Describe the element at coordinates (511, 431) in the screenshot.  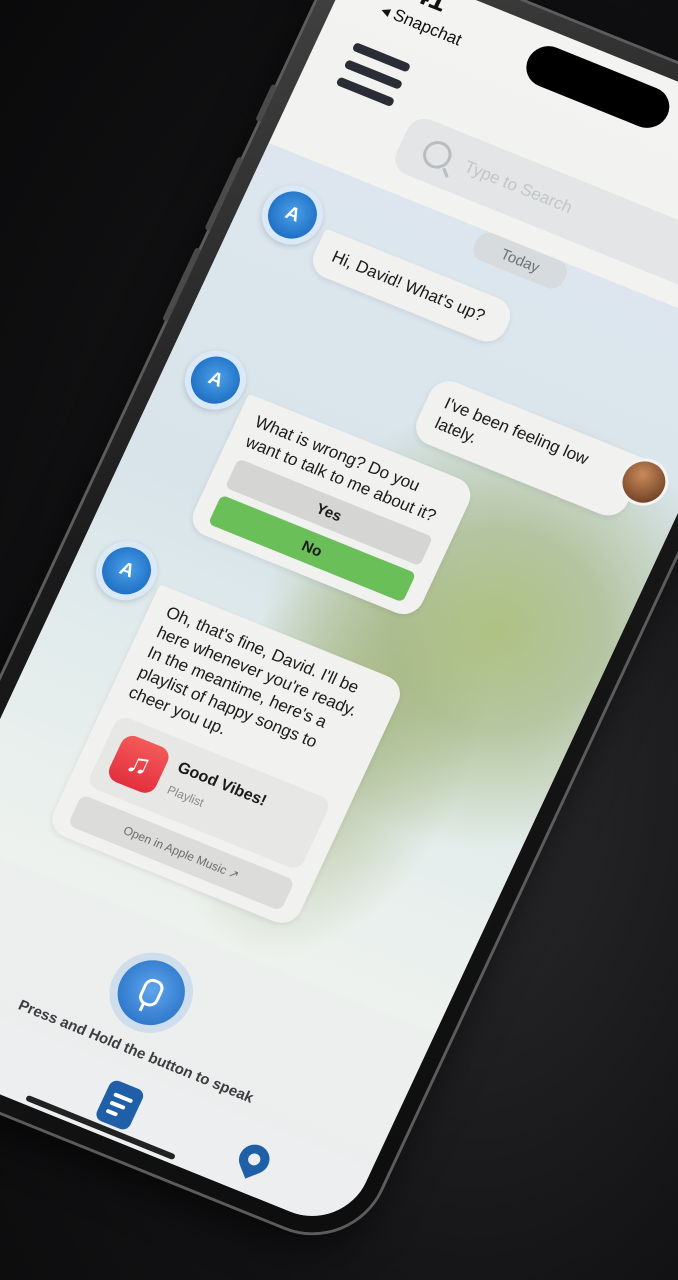
I see `message-text: I've been feeling low lately.` at that location.